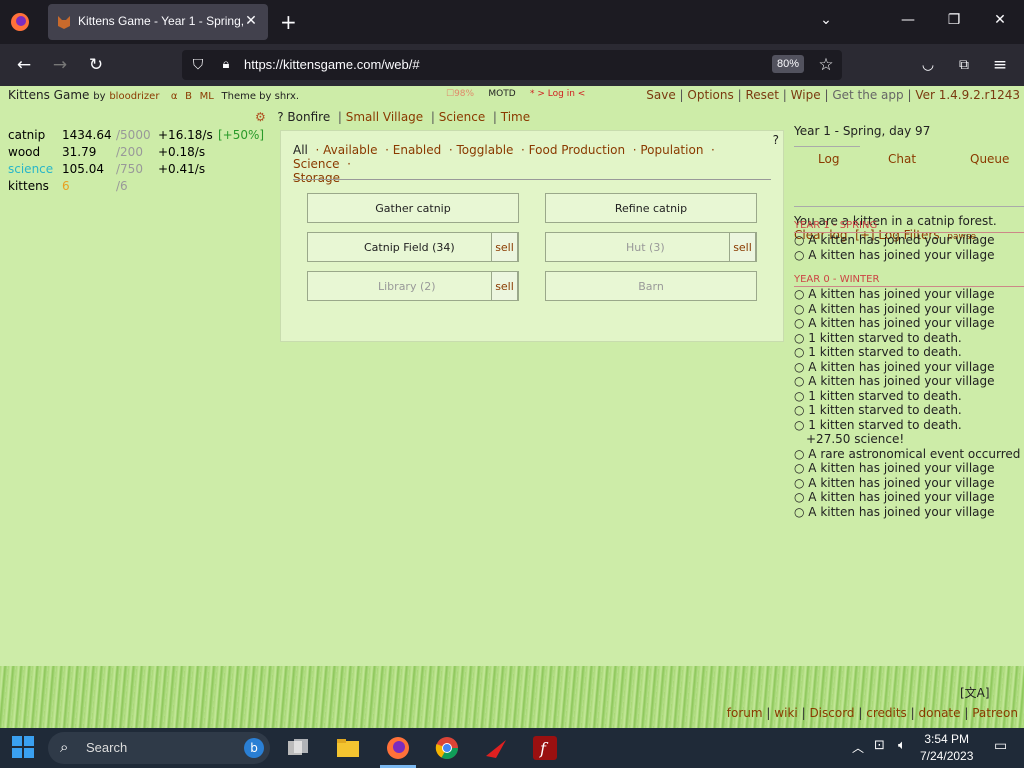  Describe the element at coordinates (485, 150) in the screenshot. I see `filter-togglable: Togglable` at that location.